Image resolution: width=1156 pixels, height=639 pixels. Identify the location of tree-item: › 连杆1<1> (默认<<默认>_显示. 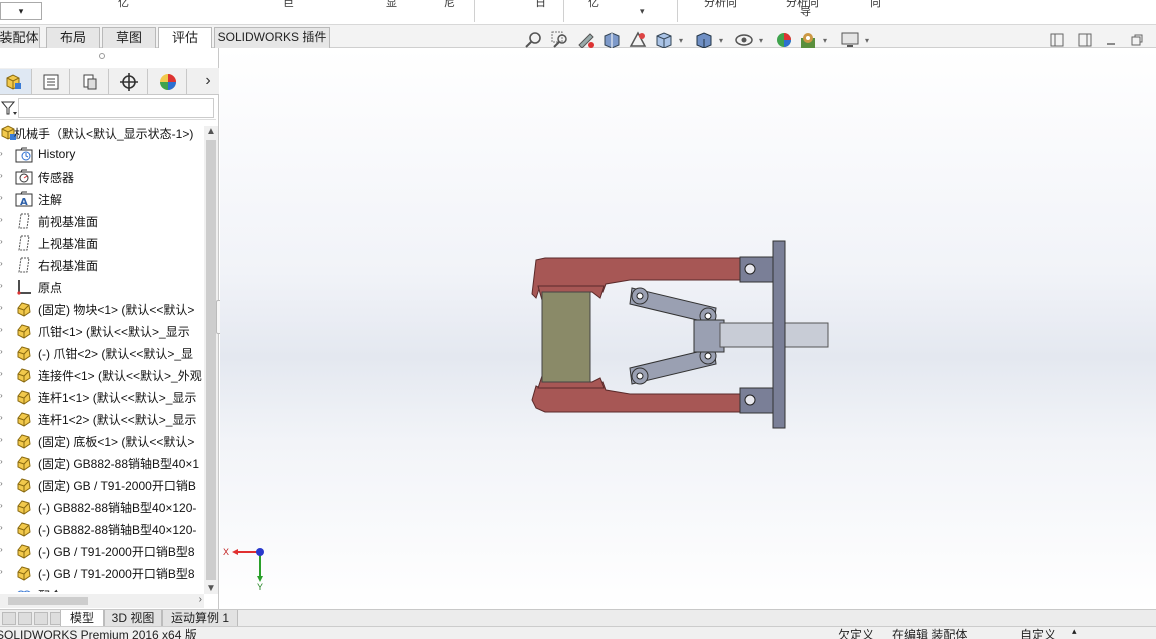
(102, 397).